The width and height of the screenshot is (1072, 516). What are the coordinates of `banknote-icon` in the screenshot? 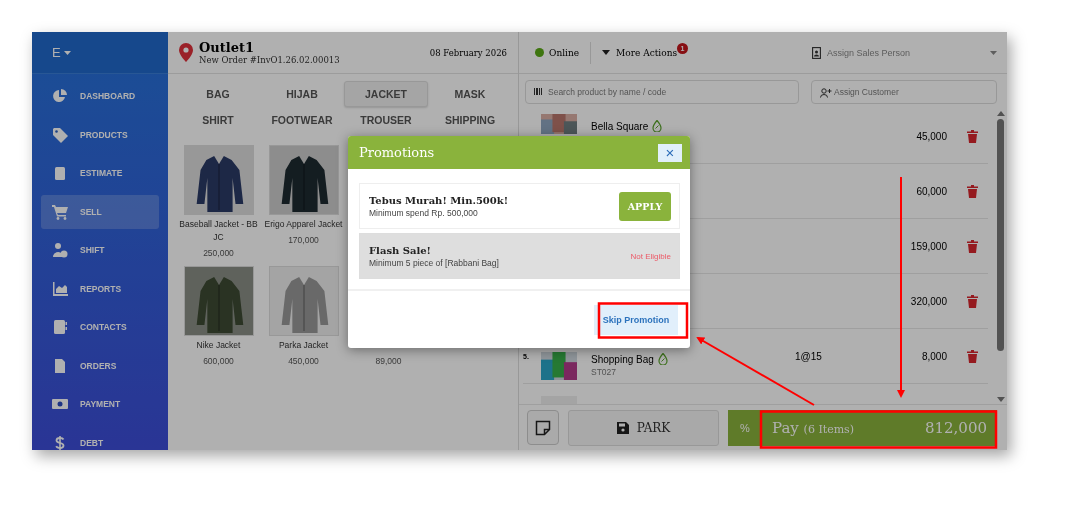 It's located at (60, 404).